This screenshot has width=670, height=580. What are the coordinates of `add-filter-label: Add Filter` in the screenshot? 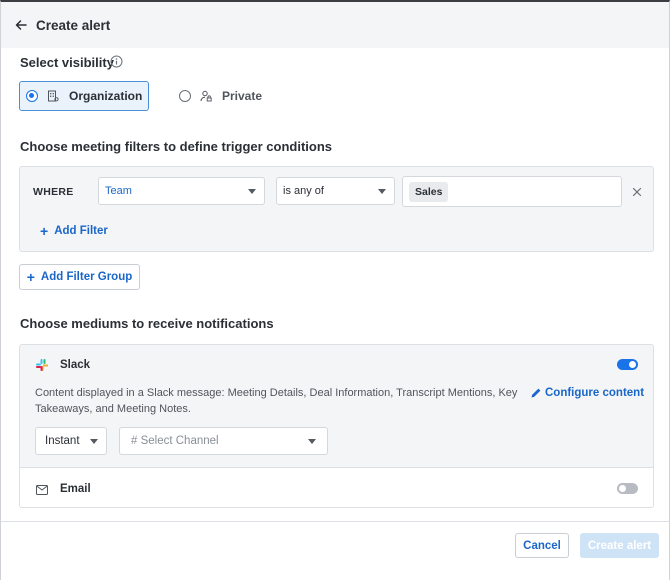 It's located at (81, 231).